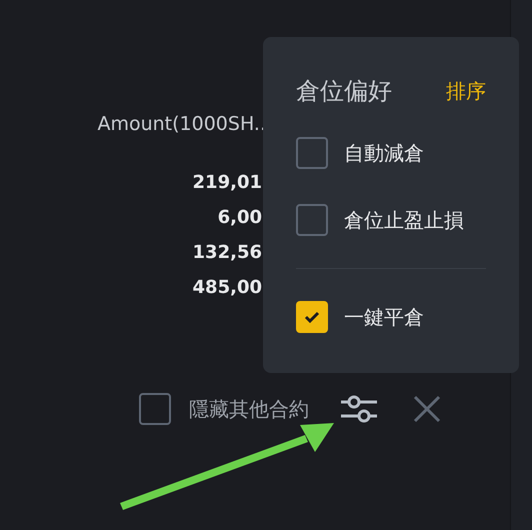 The image size is (532, 530). Describe the element at coordinates (249, 409) in the screenshot. I see `hide-other-label: 隱藏其他合約` at that location.